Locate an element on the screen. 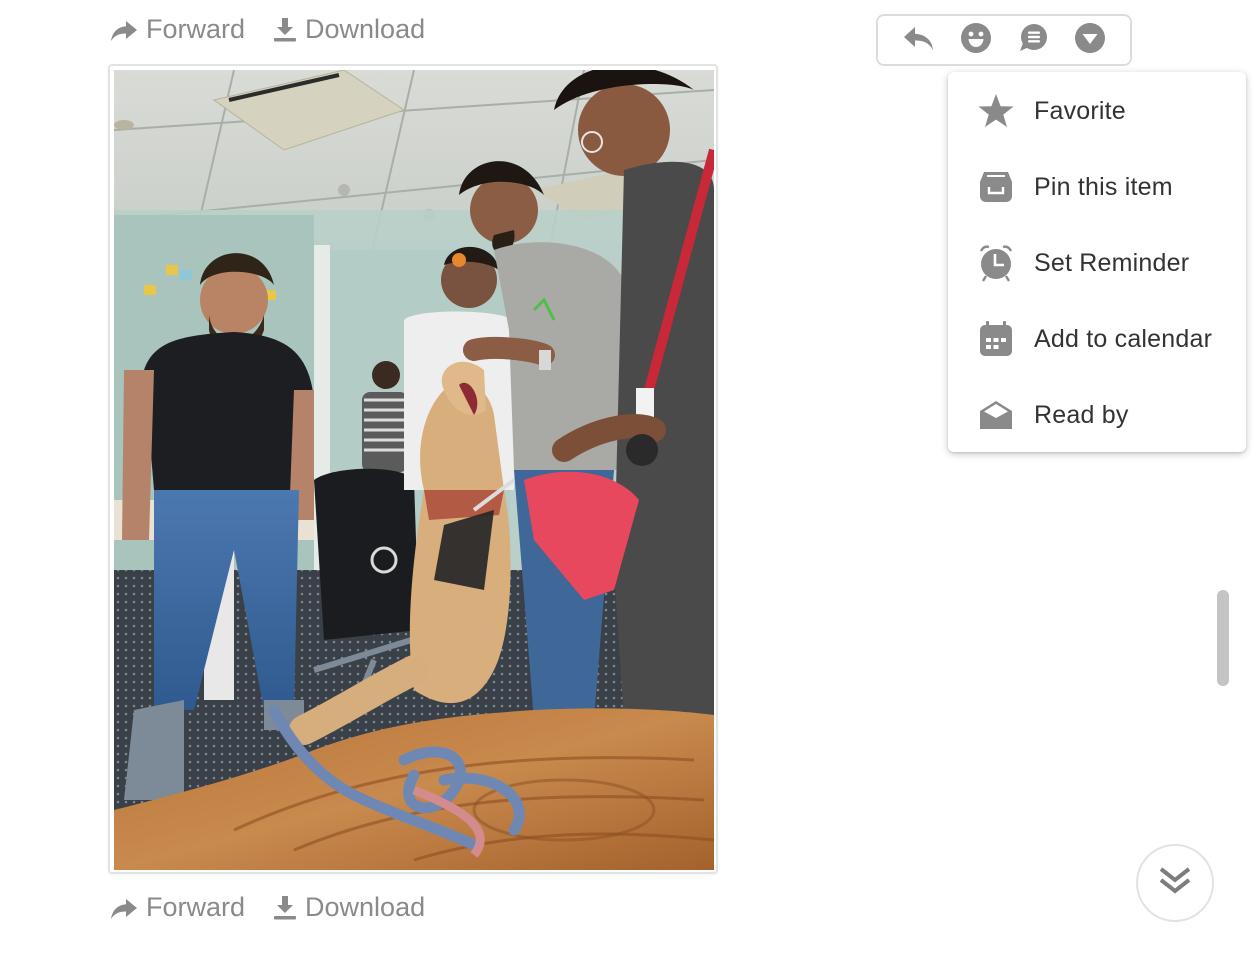  scroll-to-bottom-button is located at coordinates (1175, 883).